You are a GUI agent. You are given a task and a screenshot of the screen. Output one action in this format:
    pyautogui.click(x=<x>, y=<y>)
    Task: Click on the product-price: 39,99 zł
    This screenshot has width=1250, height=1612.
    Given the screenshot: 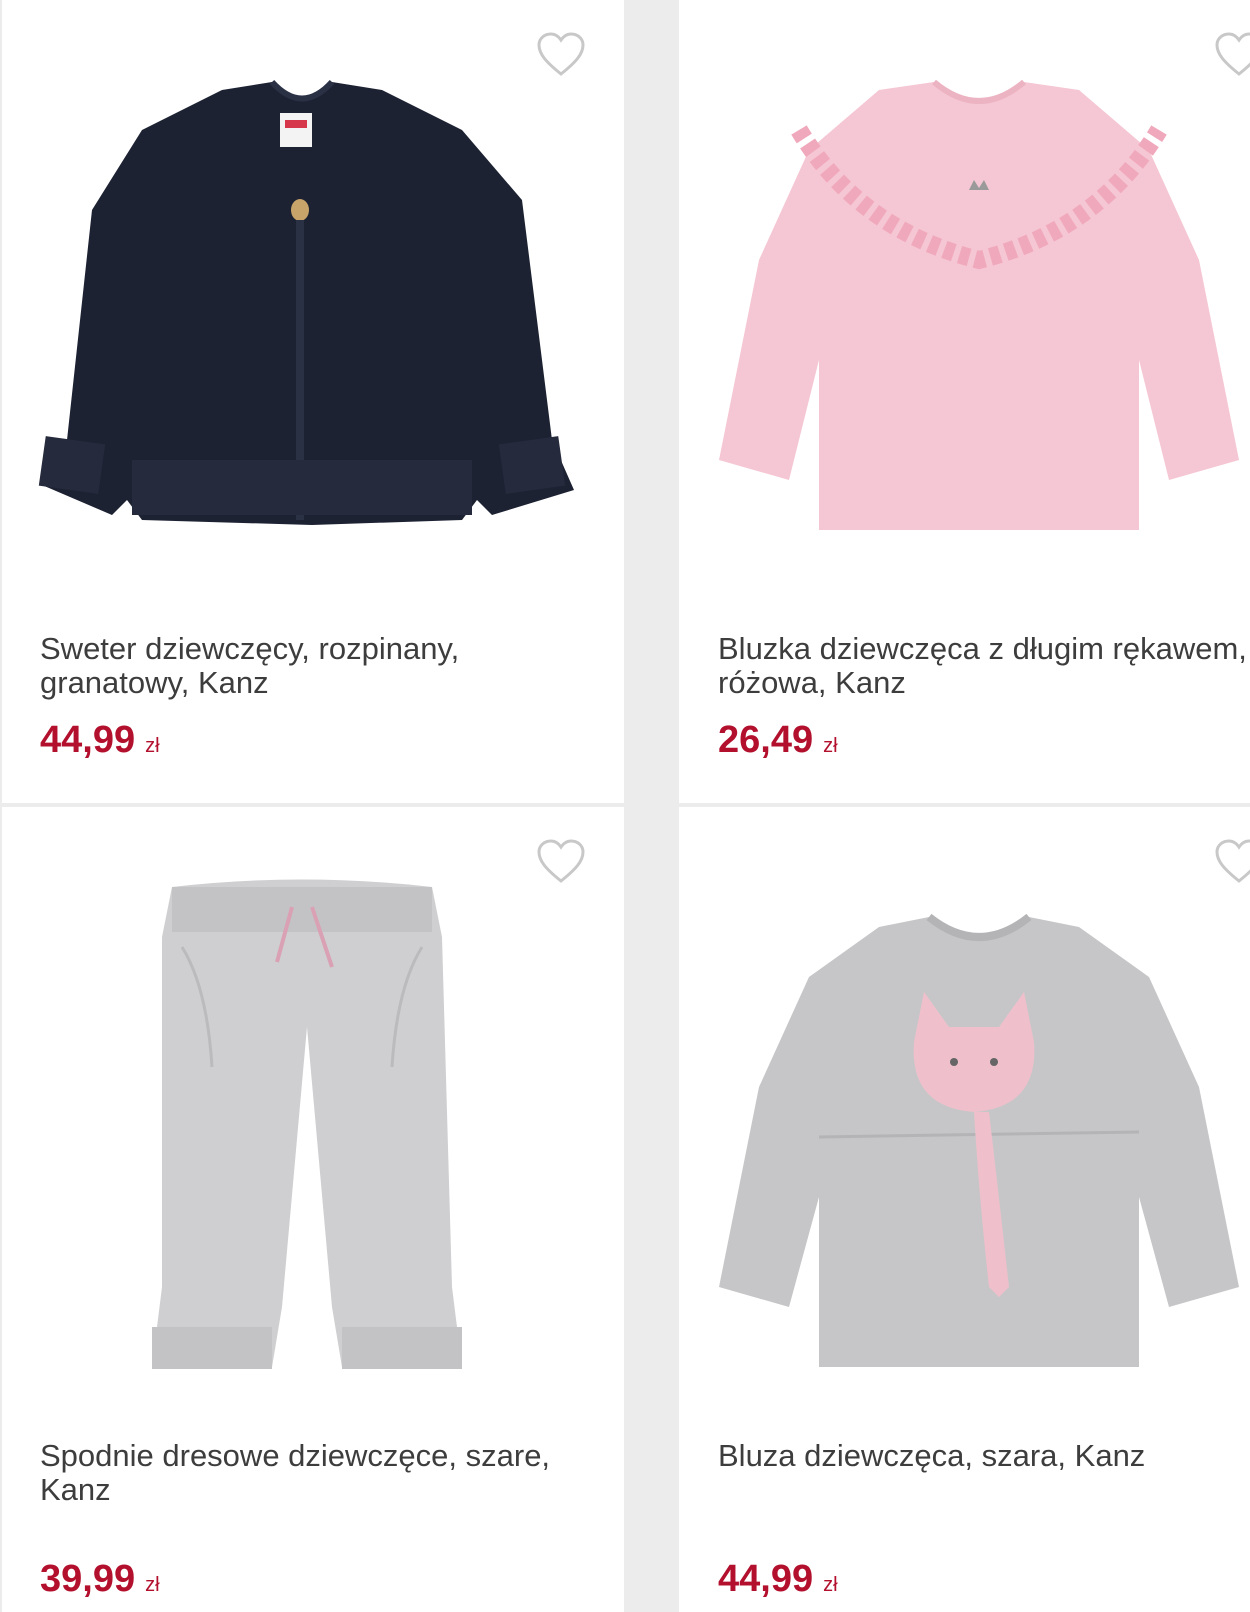 What is the action you would take?
    pyautogui.click(x=100, y=1582)
    